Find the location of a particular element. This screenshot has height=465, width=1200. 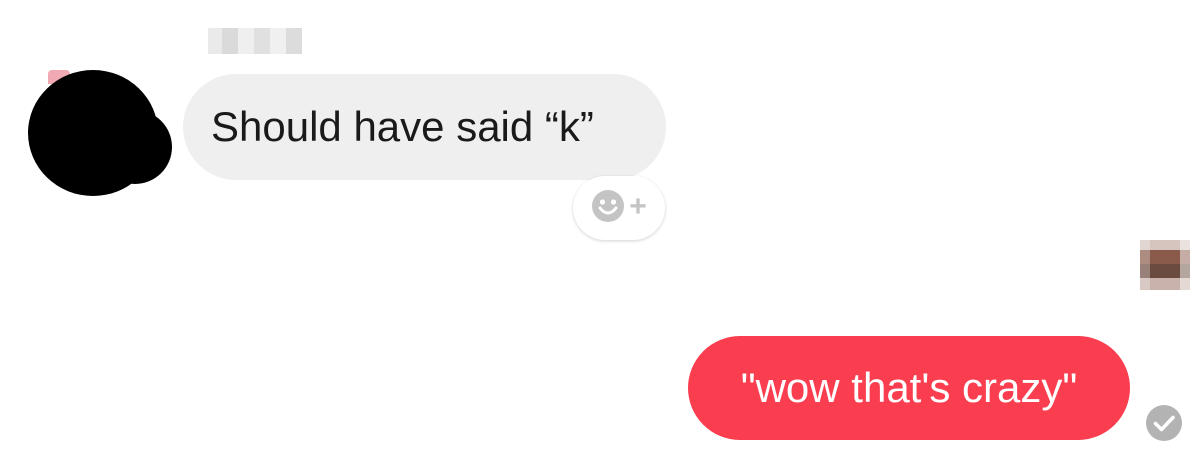

smiley-icon is located at coordinates (608, 208).